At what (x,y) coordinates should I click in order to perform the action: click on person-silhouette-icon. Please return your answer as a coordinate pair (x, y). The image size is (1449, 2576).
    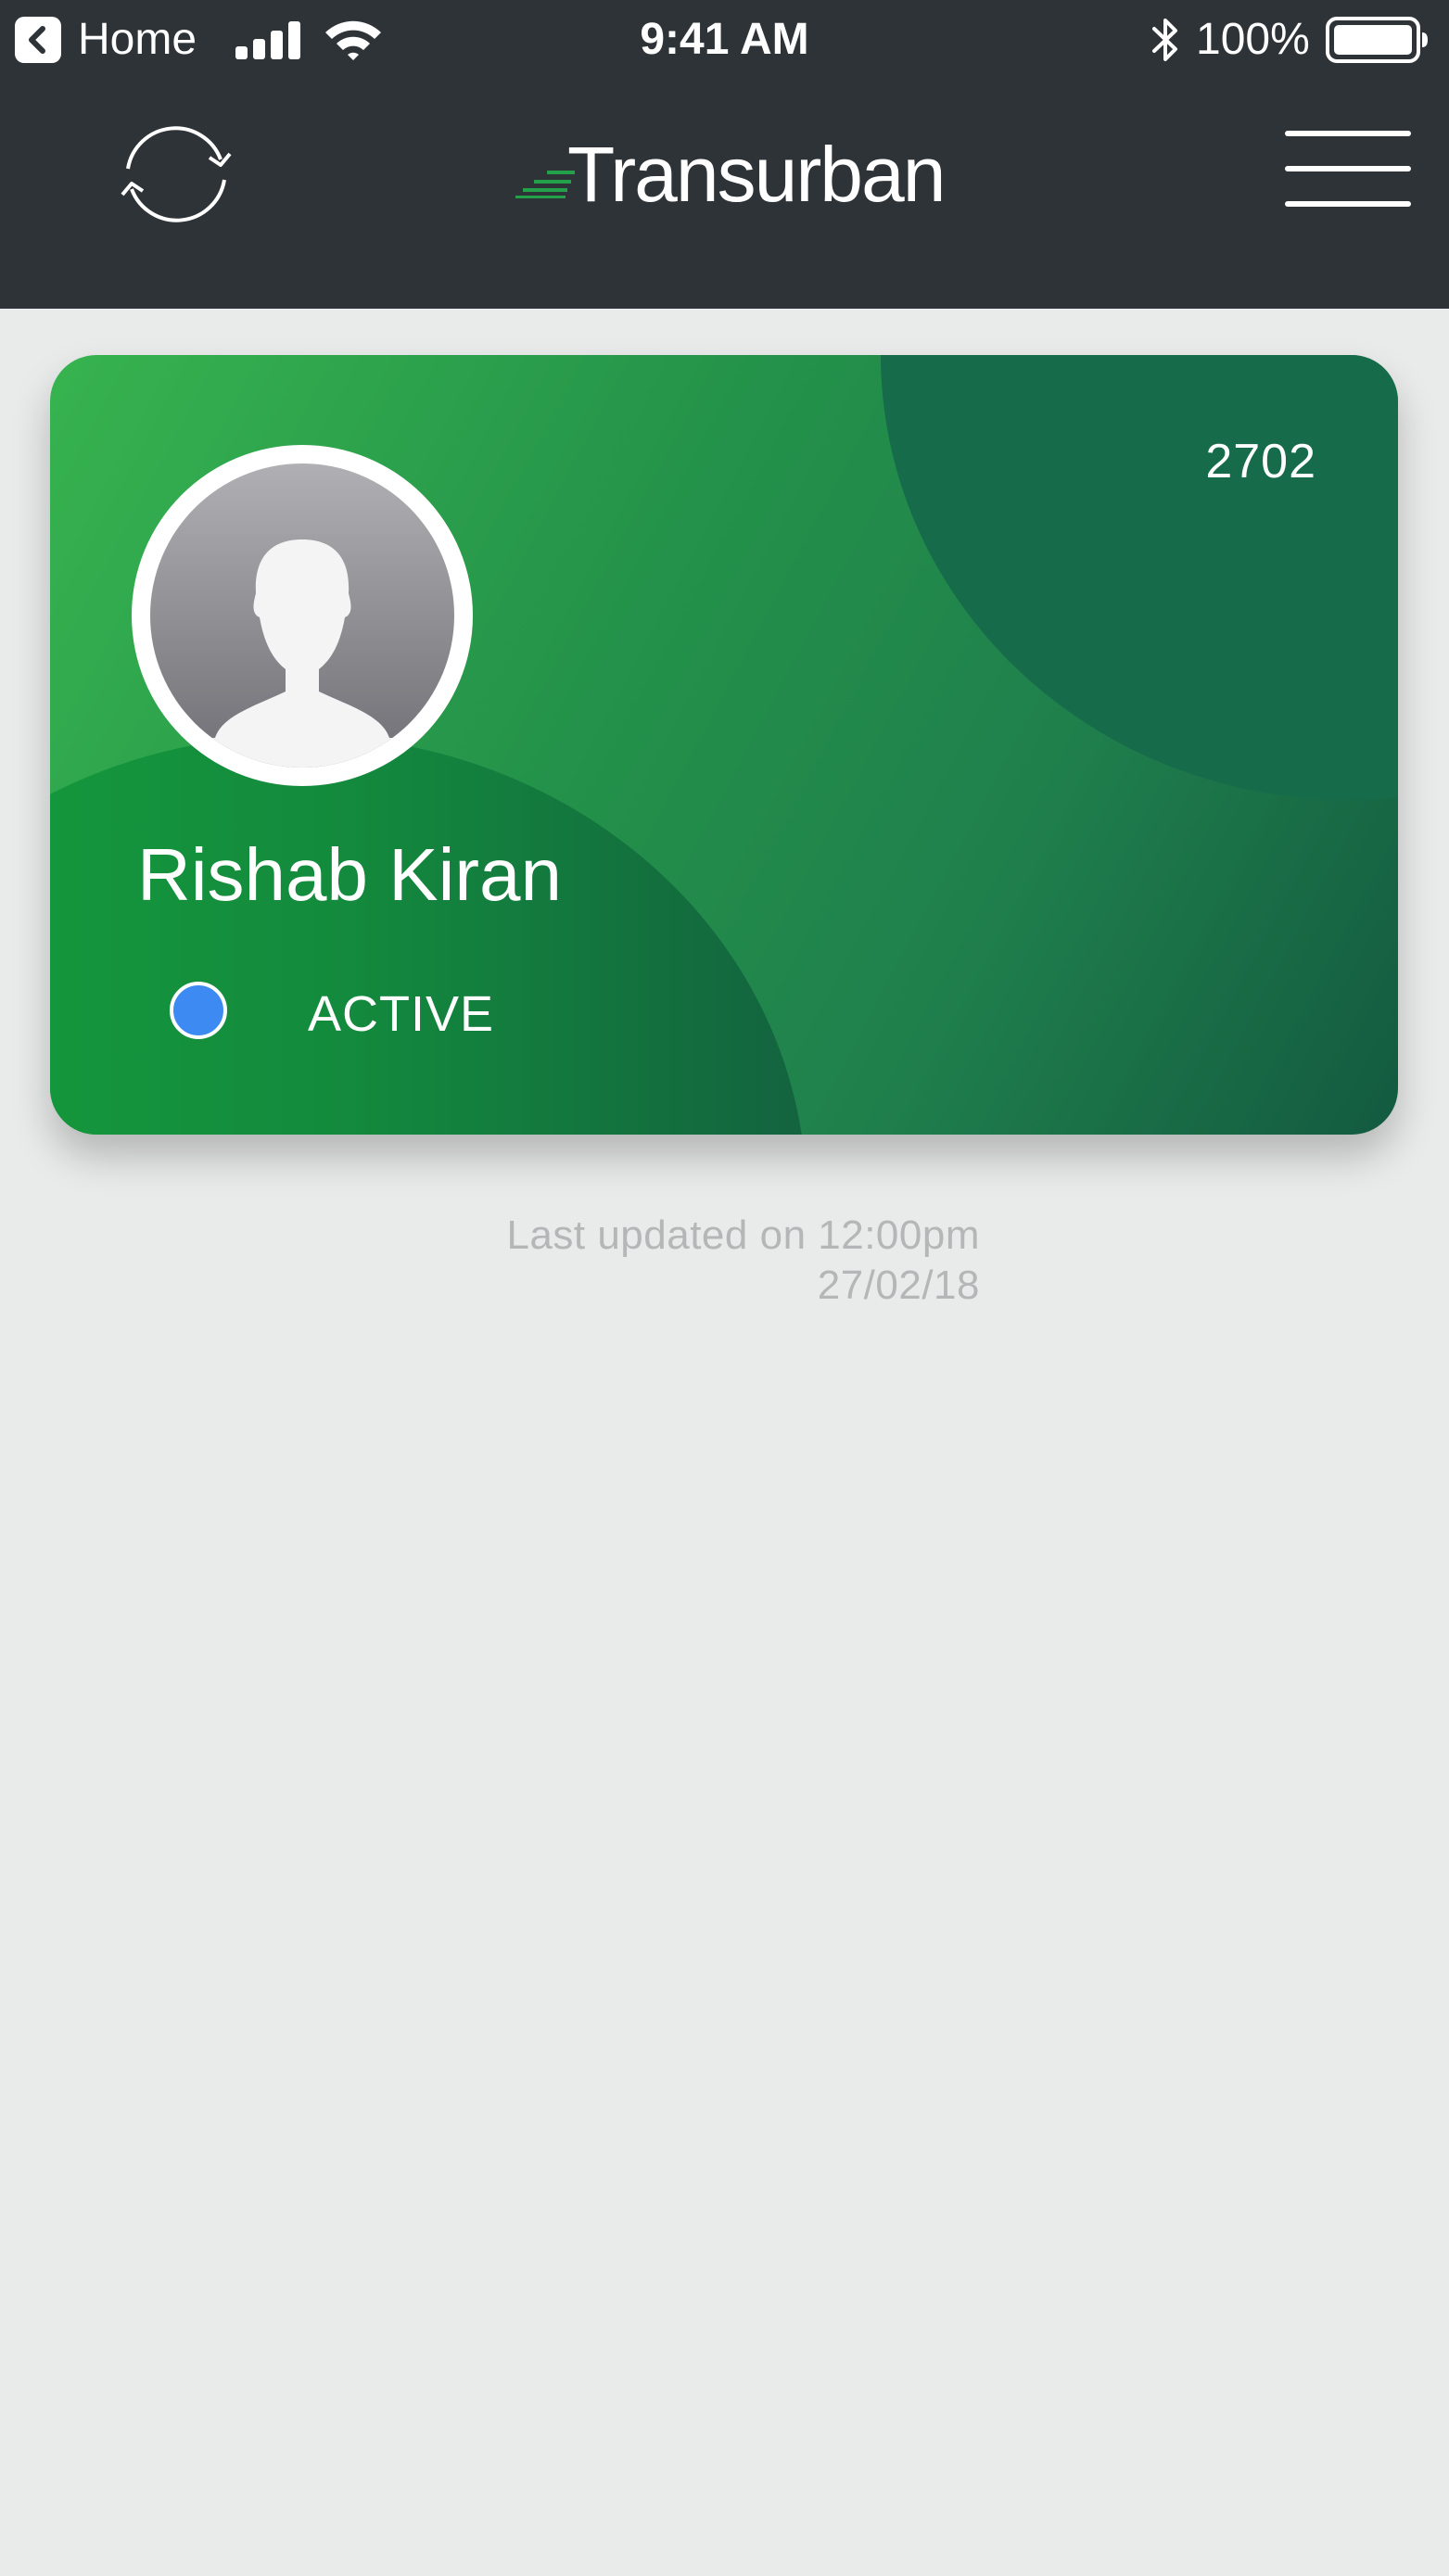
    Looking at the image, I should click on (302, 653).